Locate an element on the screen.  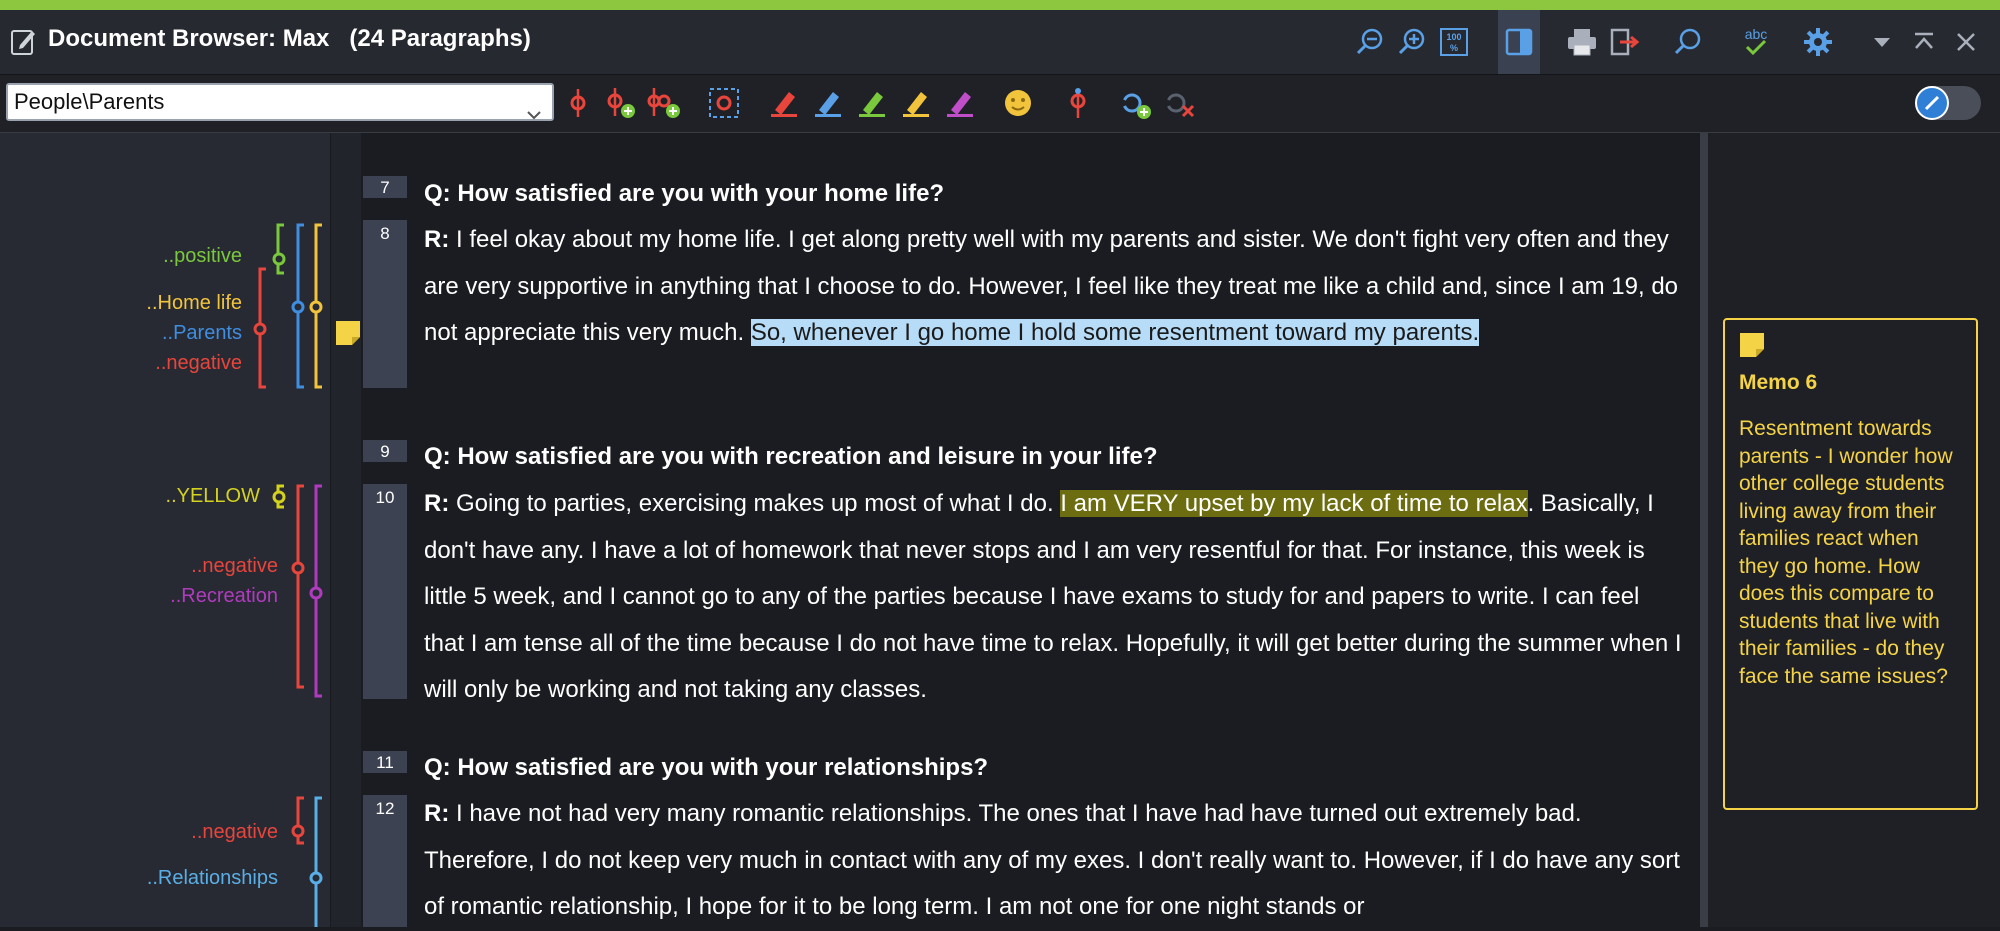
stripe-recreation is located at coordinates (316, 591).